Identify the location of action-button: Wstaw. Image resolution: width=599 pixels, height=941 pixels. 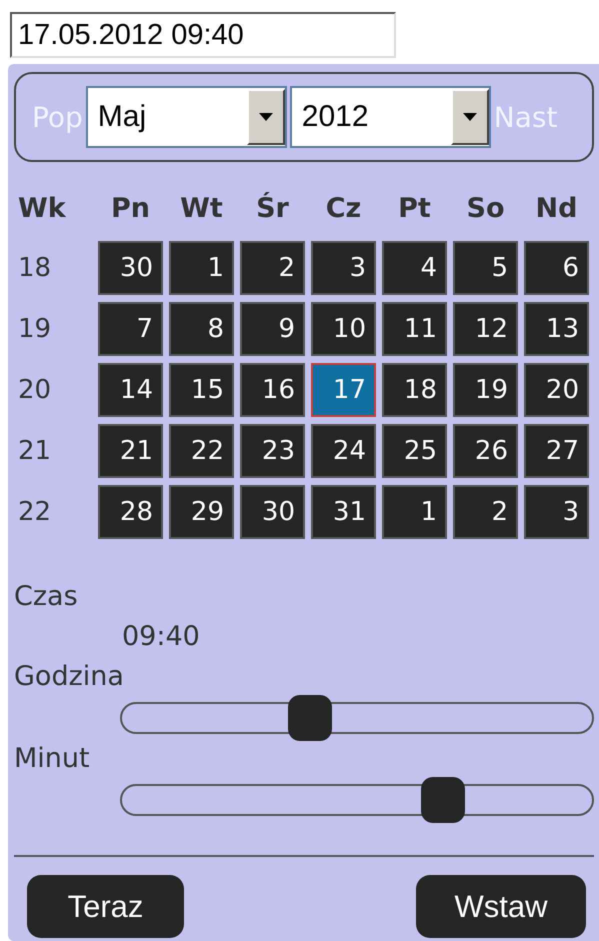
(501, 906).